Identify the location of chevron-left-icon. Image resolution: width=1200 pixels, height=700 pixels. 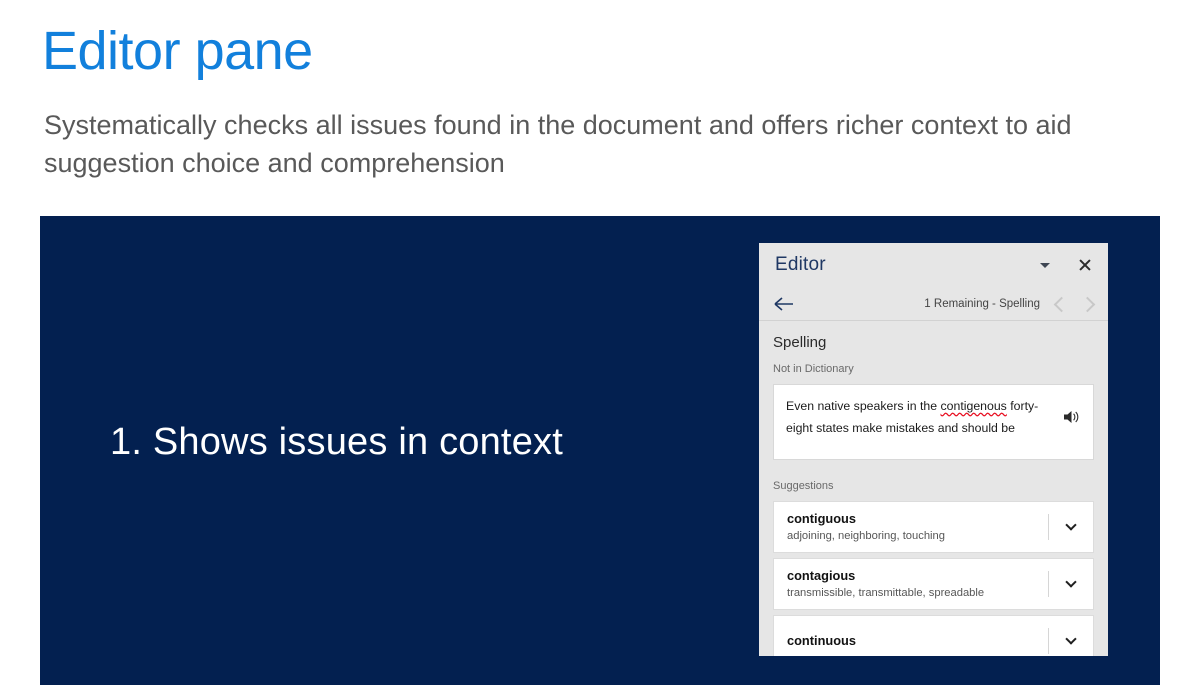
(1061, 304).